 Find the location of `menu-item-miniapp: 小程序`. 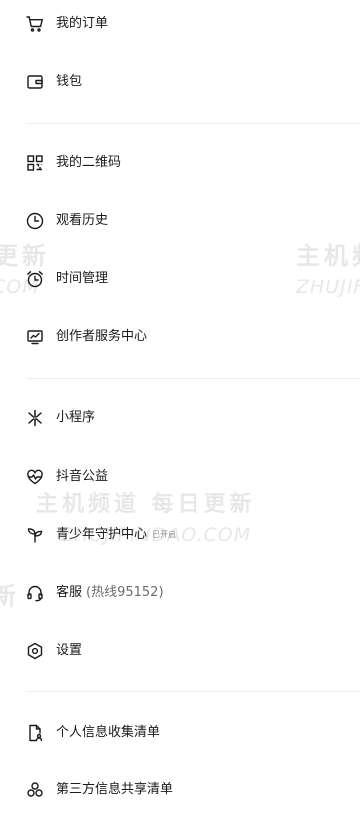

menu-item-miniapp: 小程序 is located at coordinates (180, 418).